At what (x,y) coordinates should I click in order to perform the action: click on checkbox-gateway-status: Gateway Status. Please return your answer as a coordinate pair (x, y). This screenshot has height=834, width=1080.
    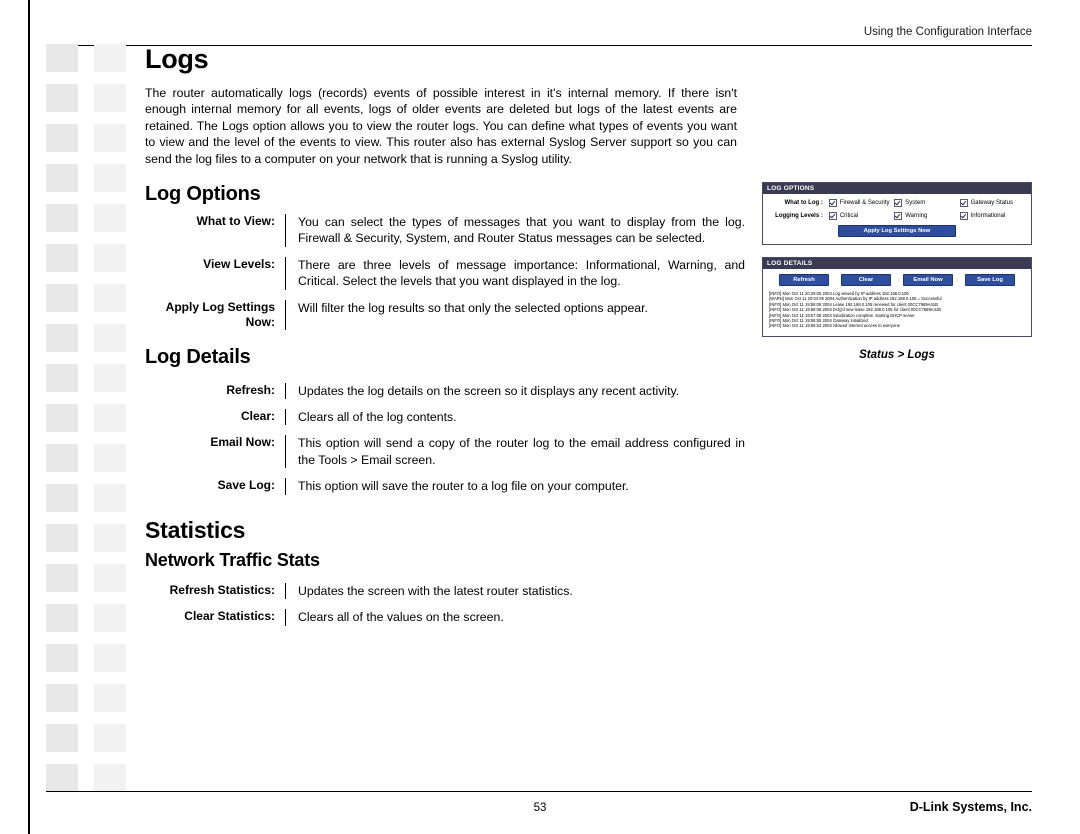
    Looking at the image, I should click on (992, 203).